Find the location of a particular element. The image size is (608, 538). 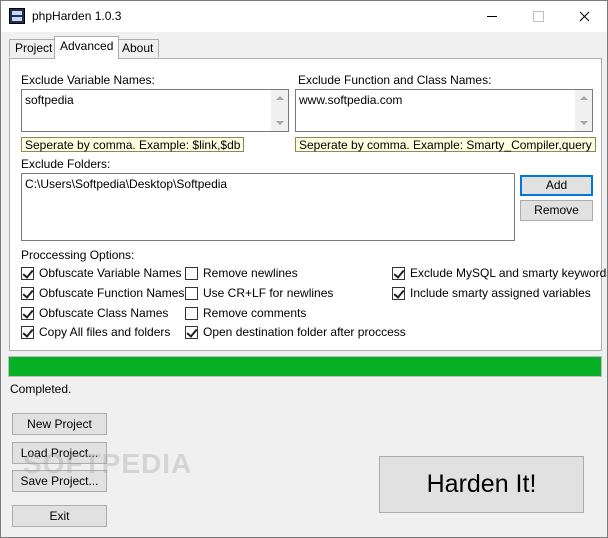

exclude-funcs-value: www.softpedia.com is located at coordinates (351, 100).